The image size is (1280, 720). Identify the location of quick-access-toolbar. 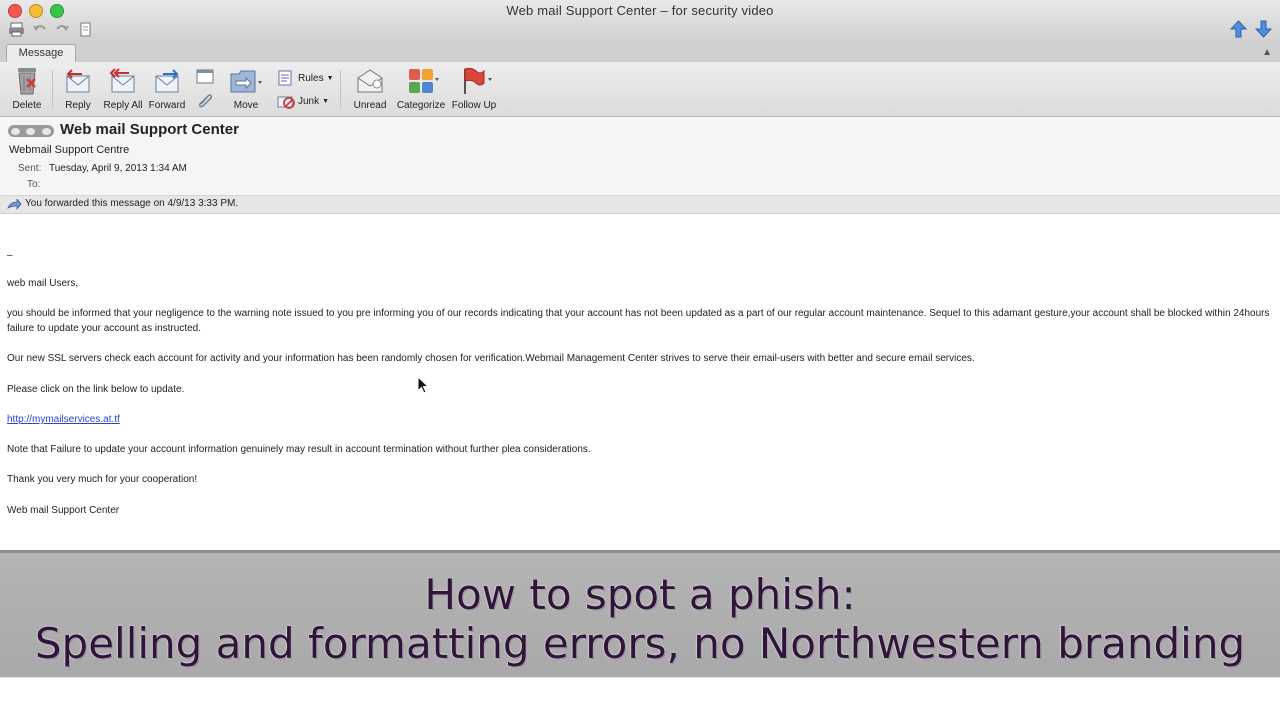
(51, 29).